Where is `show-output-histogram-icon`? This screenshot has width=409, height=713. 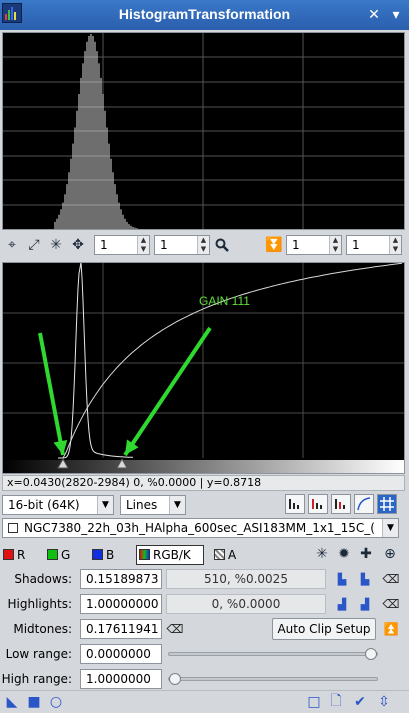
show-output-histogram-icon is located at coordinates (341, 504).